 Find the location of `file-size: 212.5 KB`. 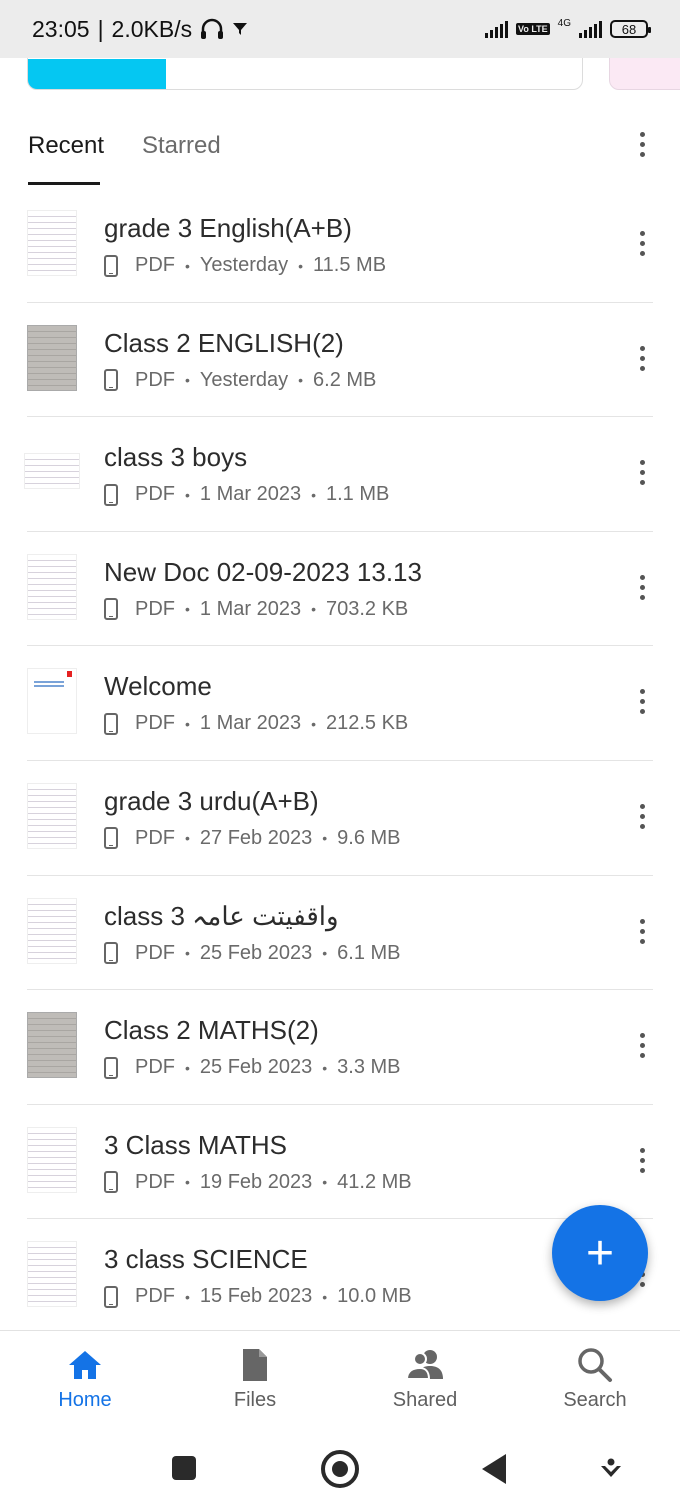

file-size: 212.5 KB is located at coordinates (367, 723).